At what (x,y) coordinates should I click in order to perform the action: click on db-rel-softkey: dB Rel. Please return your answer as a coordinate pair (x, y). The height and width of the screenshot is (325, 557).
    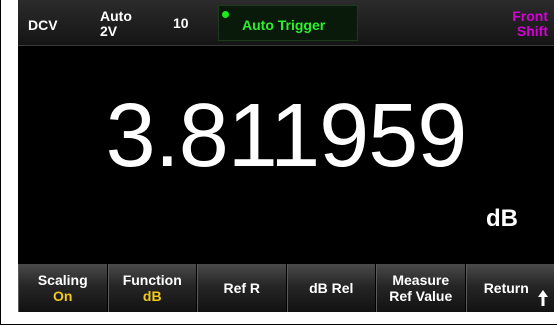
    Looking at the image, I should click on (331, 288).